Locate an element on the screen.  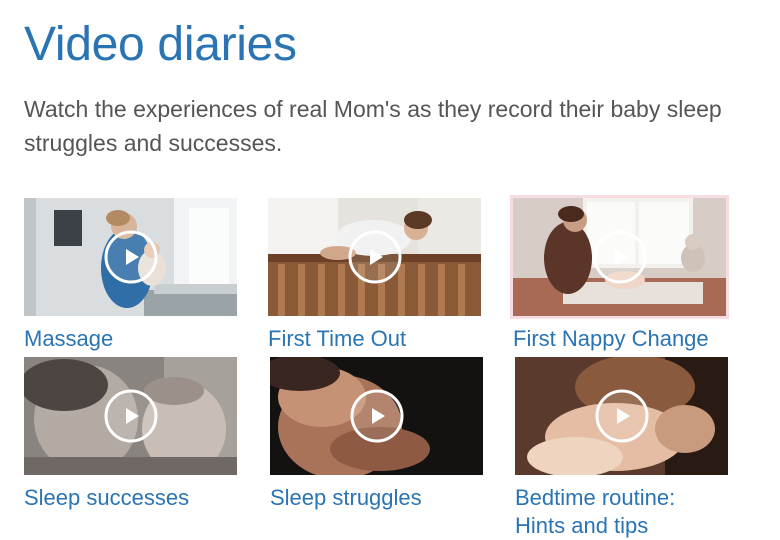
video-card-sleep-successes: Sleep successes is located at coordinates (131, 434).